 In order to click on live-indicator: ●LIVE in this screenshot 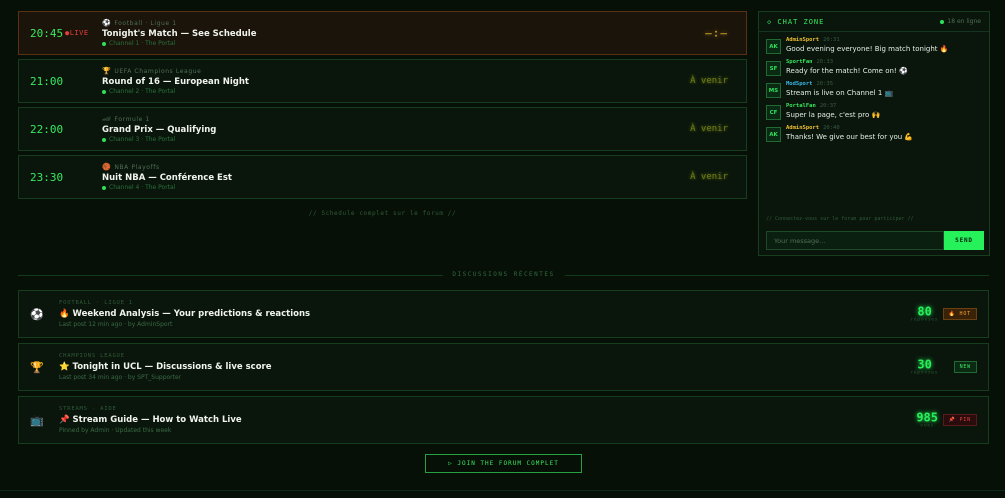, I will do `click(77, 33)`.